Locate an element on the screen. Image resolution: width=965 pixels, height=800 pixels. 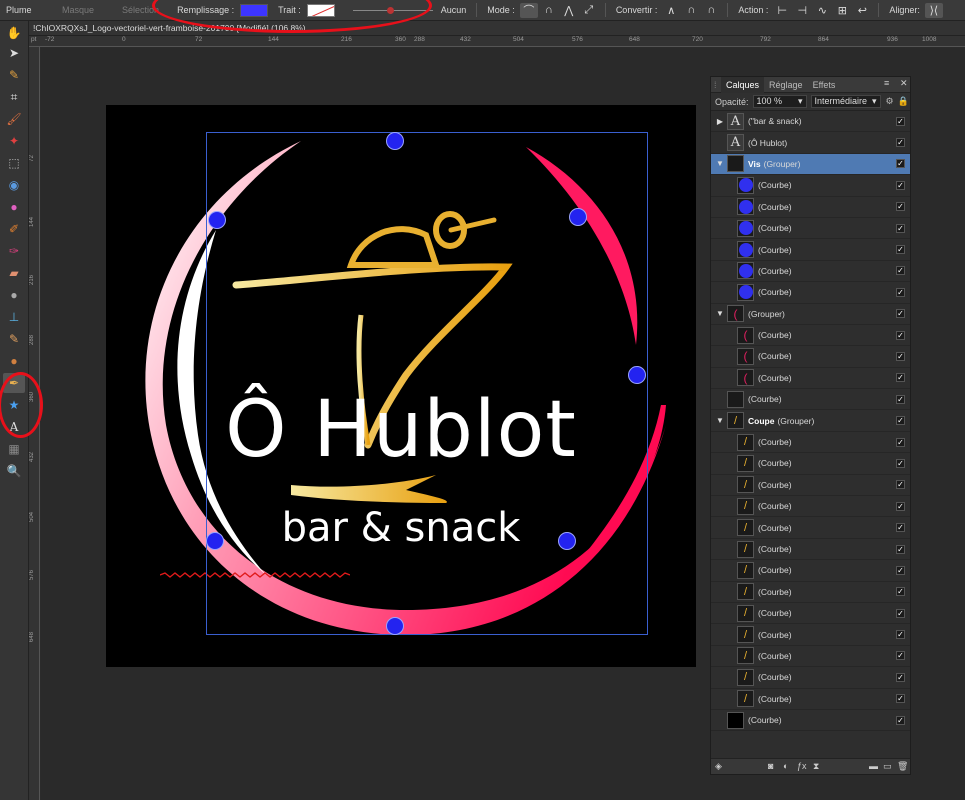
panel-menu-icon: ≡ is located at coordinates (886, 83).